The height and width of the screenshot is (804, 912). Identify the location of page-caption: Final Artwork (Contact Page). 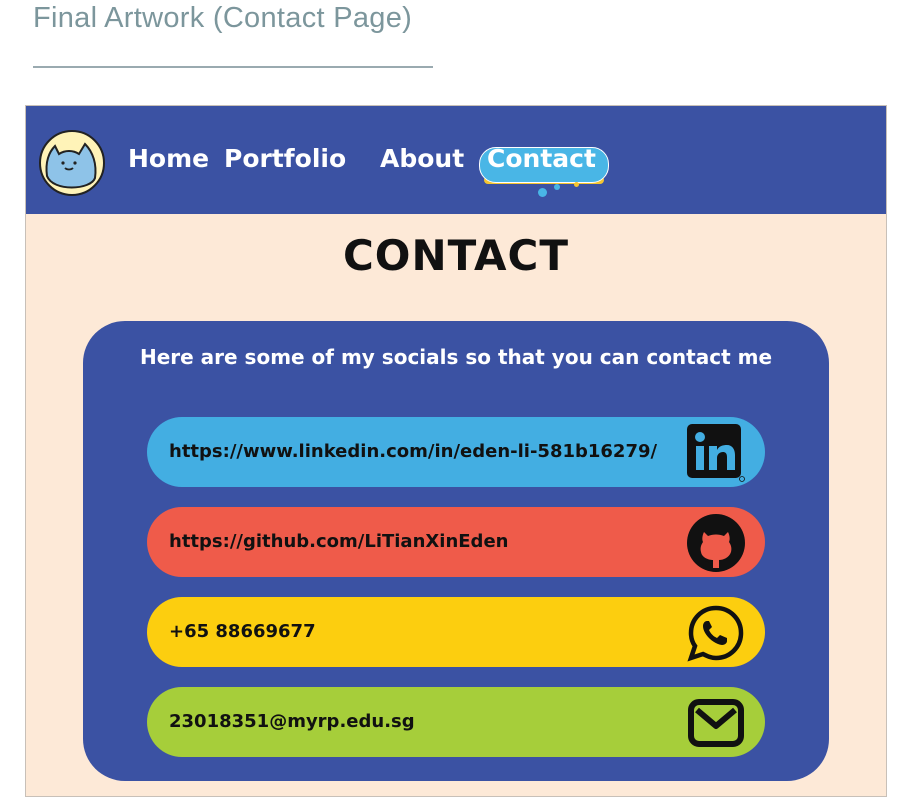
(223, 18).